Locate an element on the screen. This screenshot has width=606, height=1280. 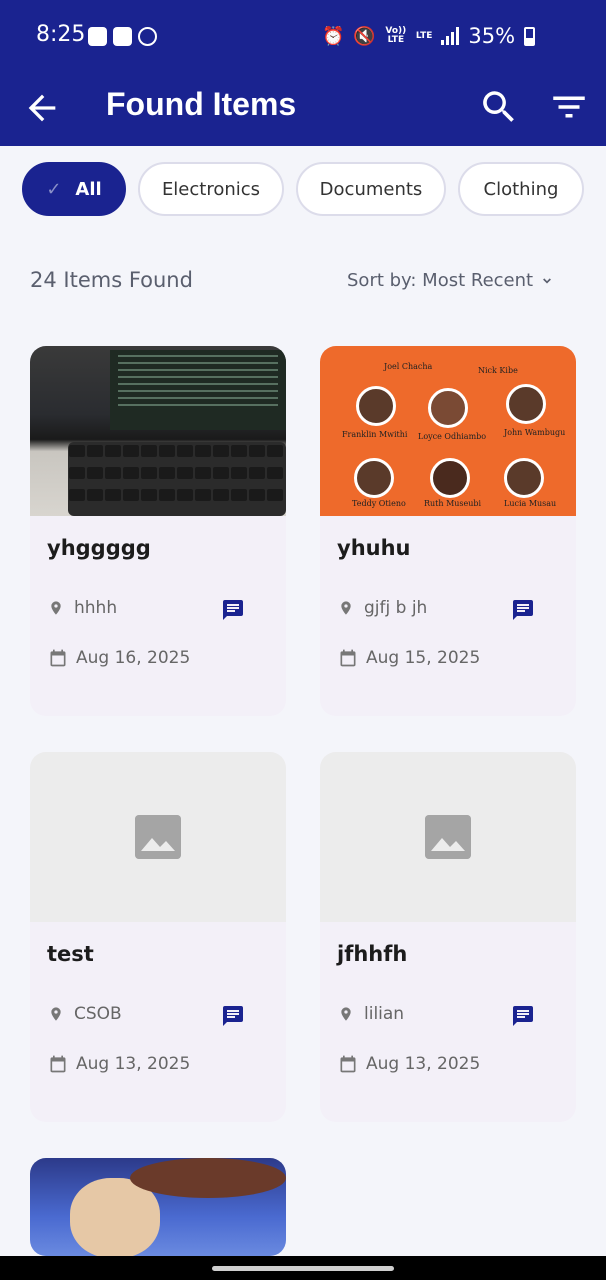
item-card: jfhhfh lilian Aug 13, 2025 is located at coordinates (448, 937).